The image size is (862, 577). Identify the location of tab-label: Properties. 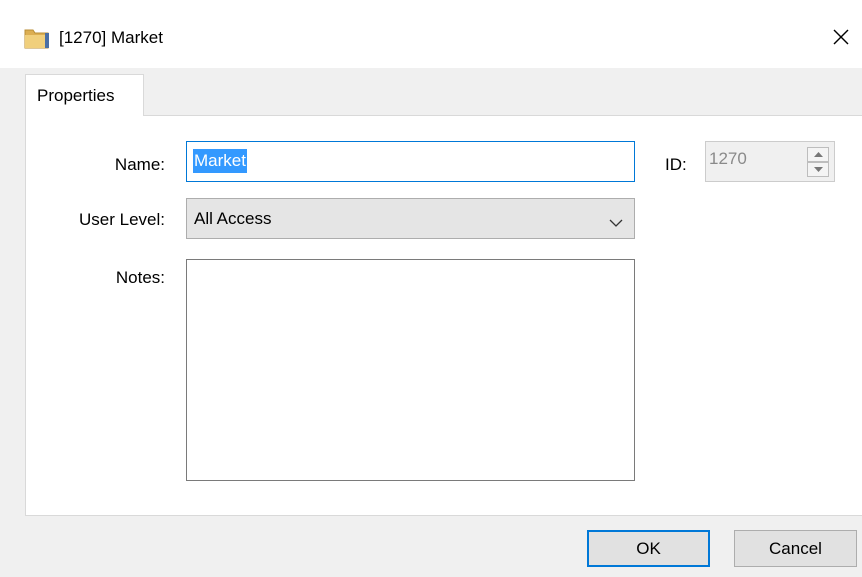
(76, 95).